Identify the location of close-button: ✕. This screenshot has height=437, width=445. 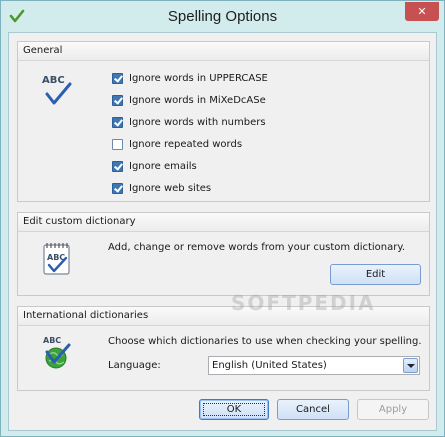
(422, 11).